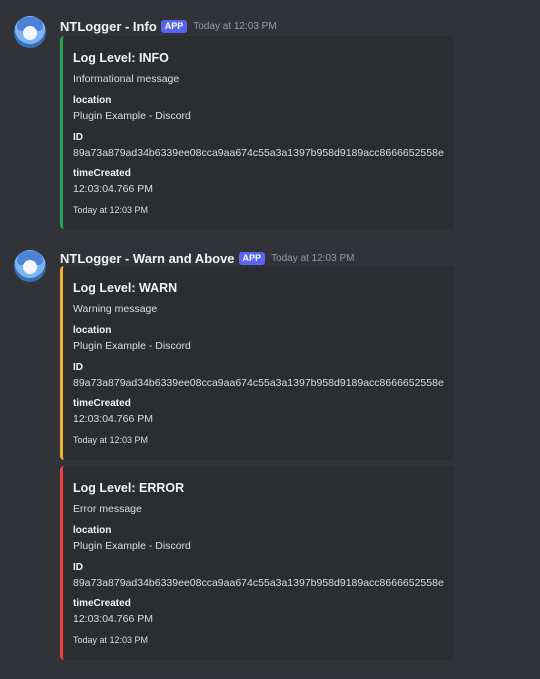  I want to click on embed-description: Warning message, so click(115, 309).